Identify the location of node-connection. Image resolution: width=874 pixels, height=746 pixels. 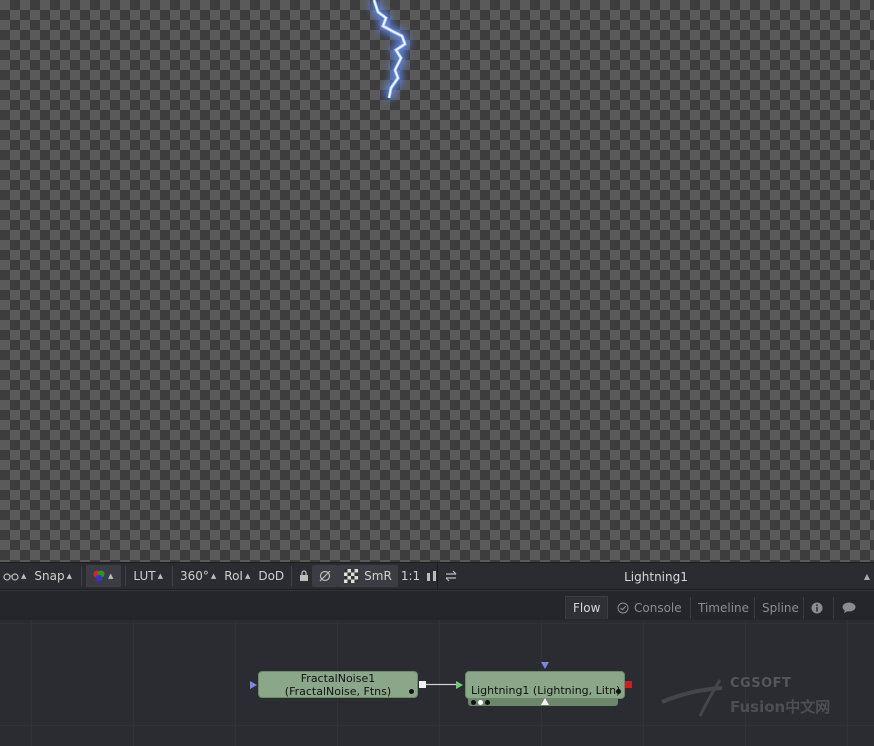
(441, 684).